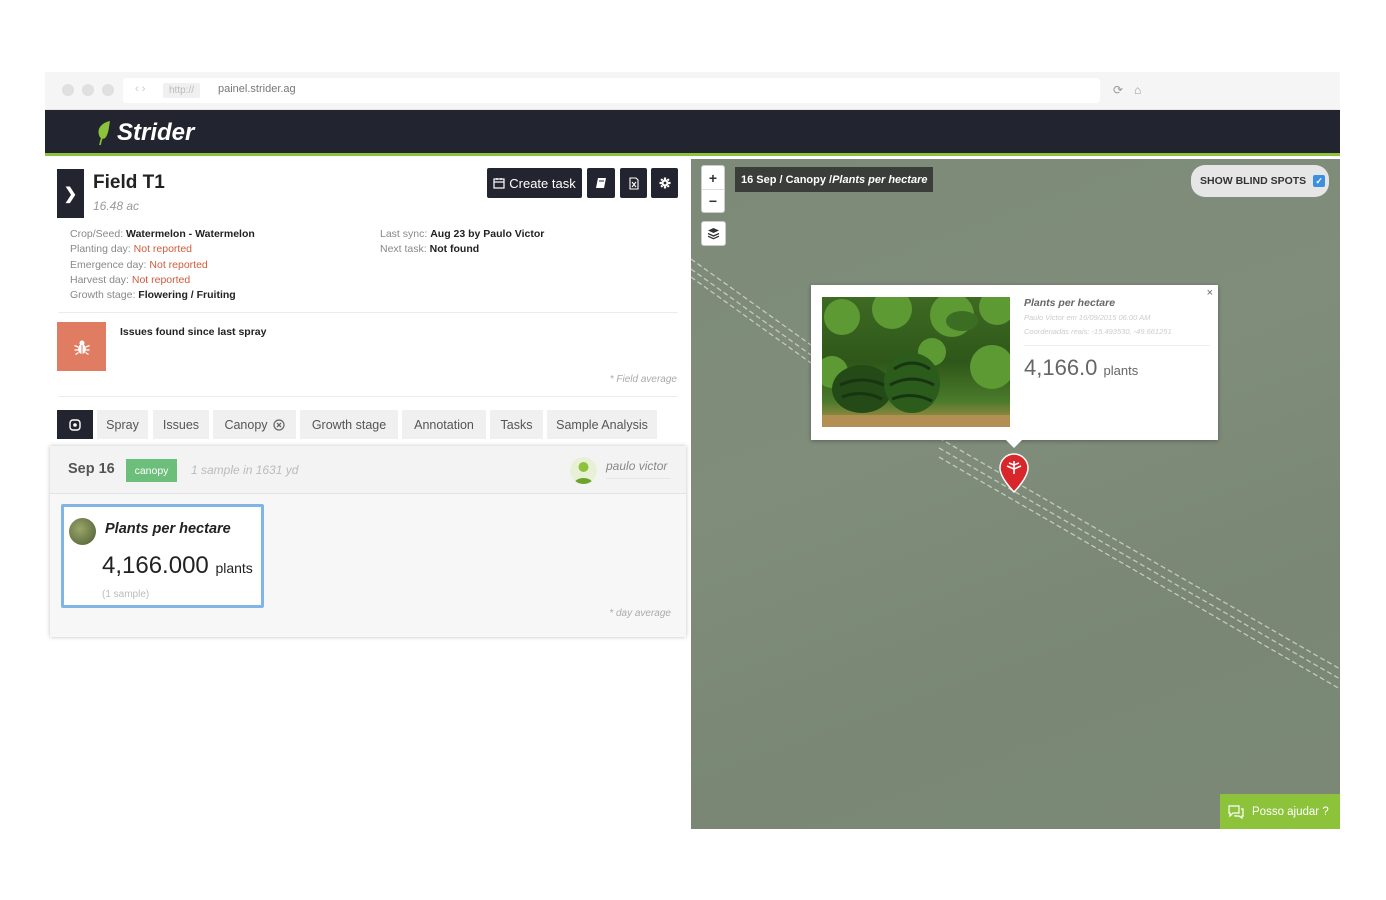 This screenshot has width=1386, height=900. I want to click on canopy-badge: canopy, so click(151, 470).